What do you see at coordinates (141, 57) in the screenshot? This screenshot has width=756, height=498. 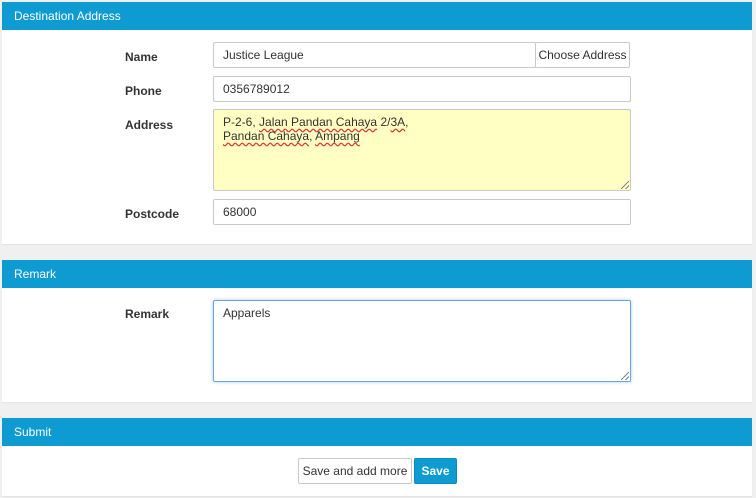 I see `name-label: Name` at bounding box center [141, 57].